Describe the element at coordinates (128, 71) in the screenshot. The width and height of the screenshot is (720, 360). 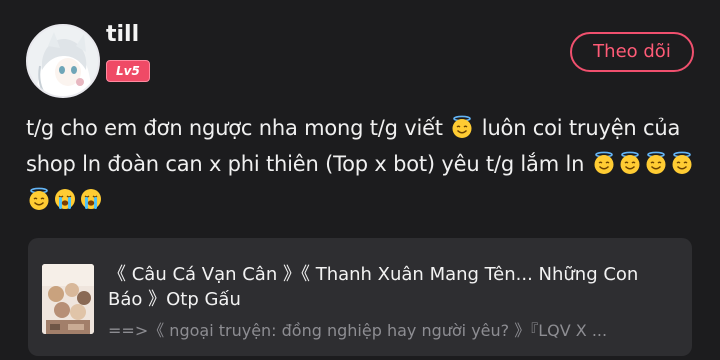
I see `level-badge: Lv5` at that location.